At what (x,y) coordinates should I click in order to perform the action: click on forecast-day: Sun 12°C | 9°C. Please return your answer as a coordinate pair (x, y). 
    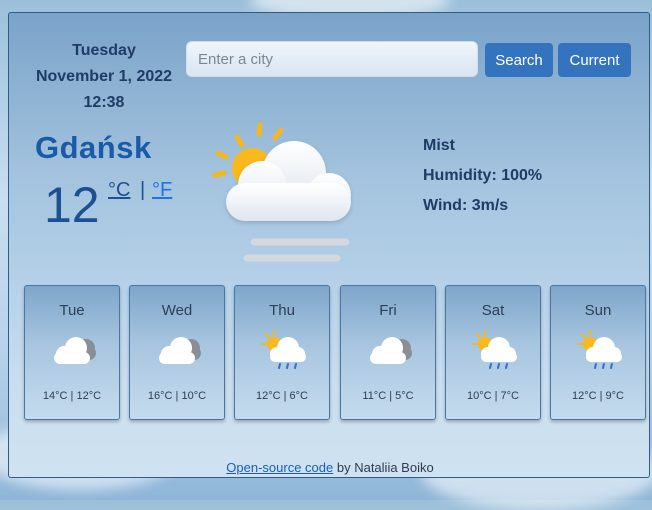
    Looking at the image, I should click on (598, 352).